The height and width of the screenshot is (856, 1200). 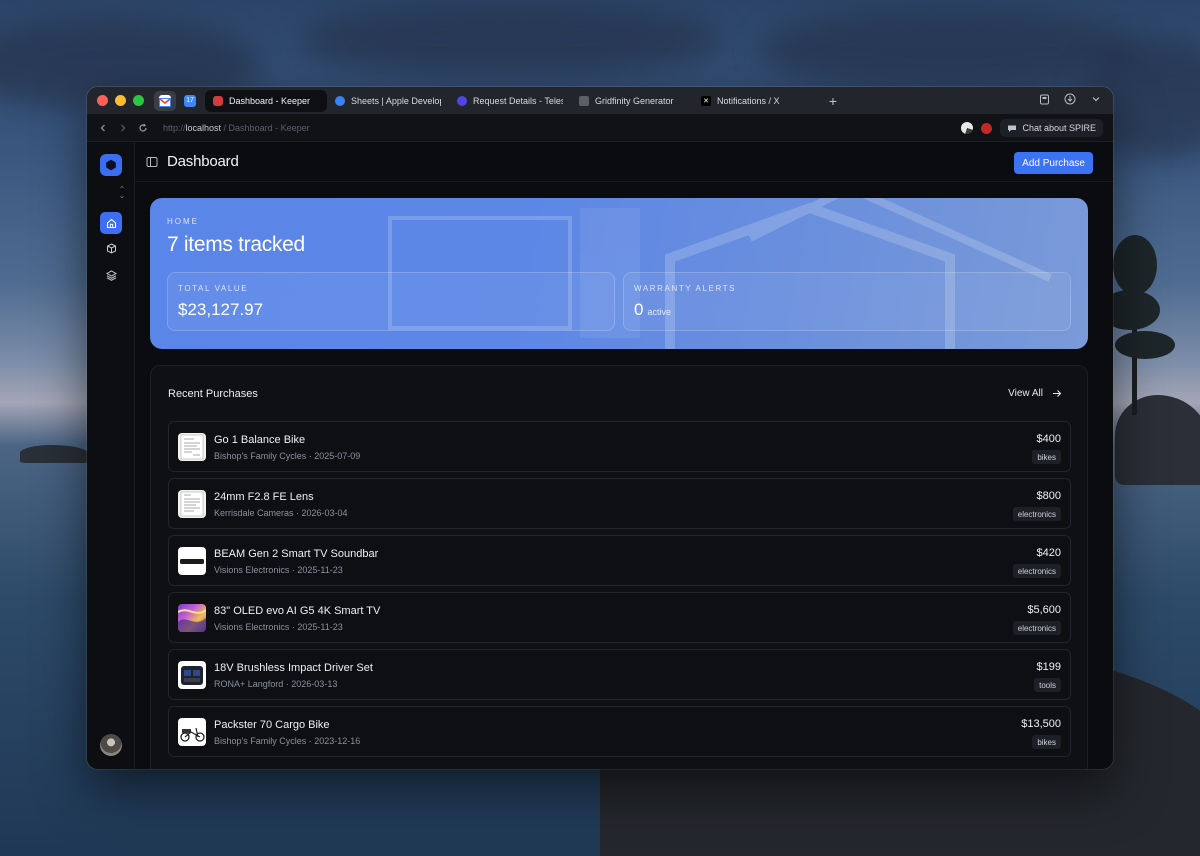 I want to click on new-tab-icon: +, so click(x=833, y=101).